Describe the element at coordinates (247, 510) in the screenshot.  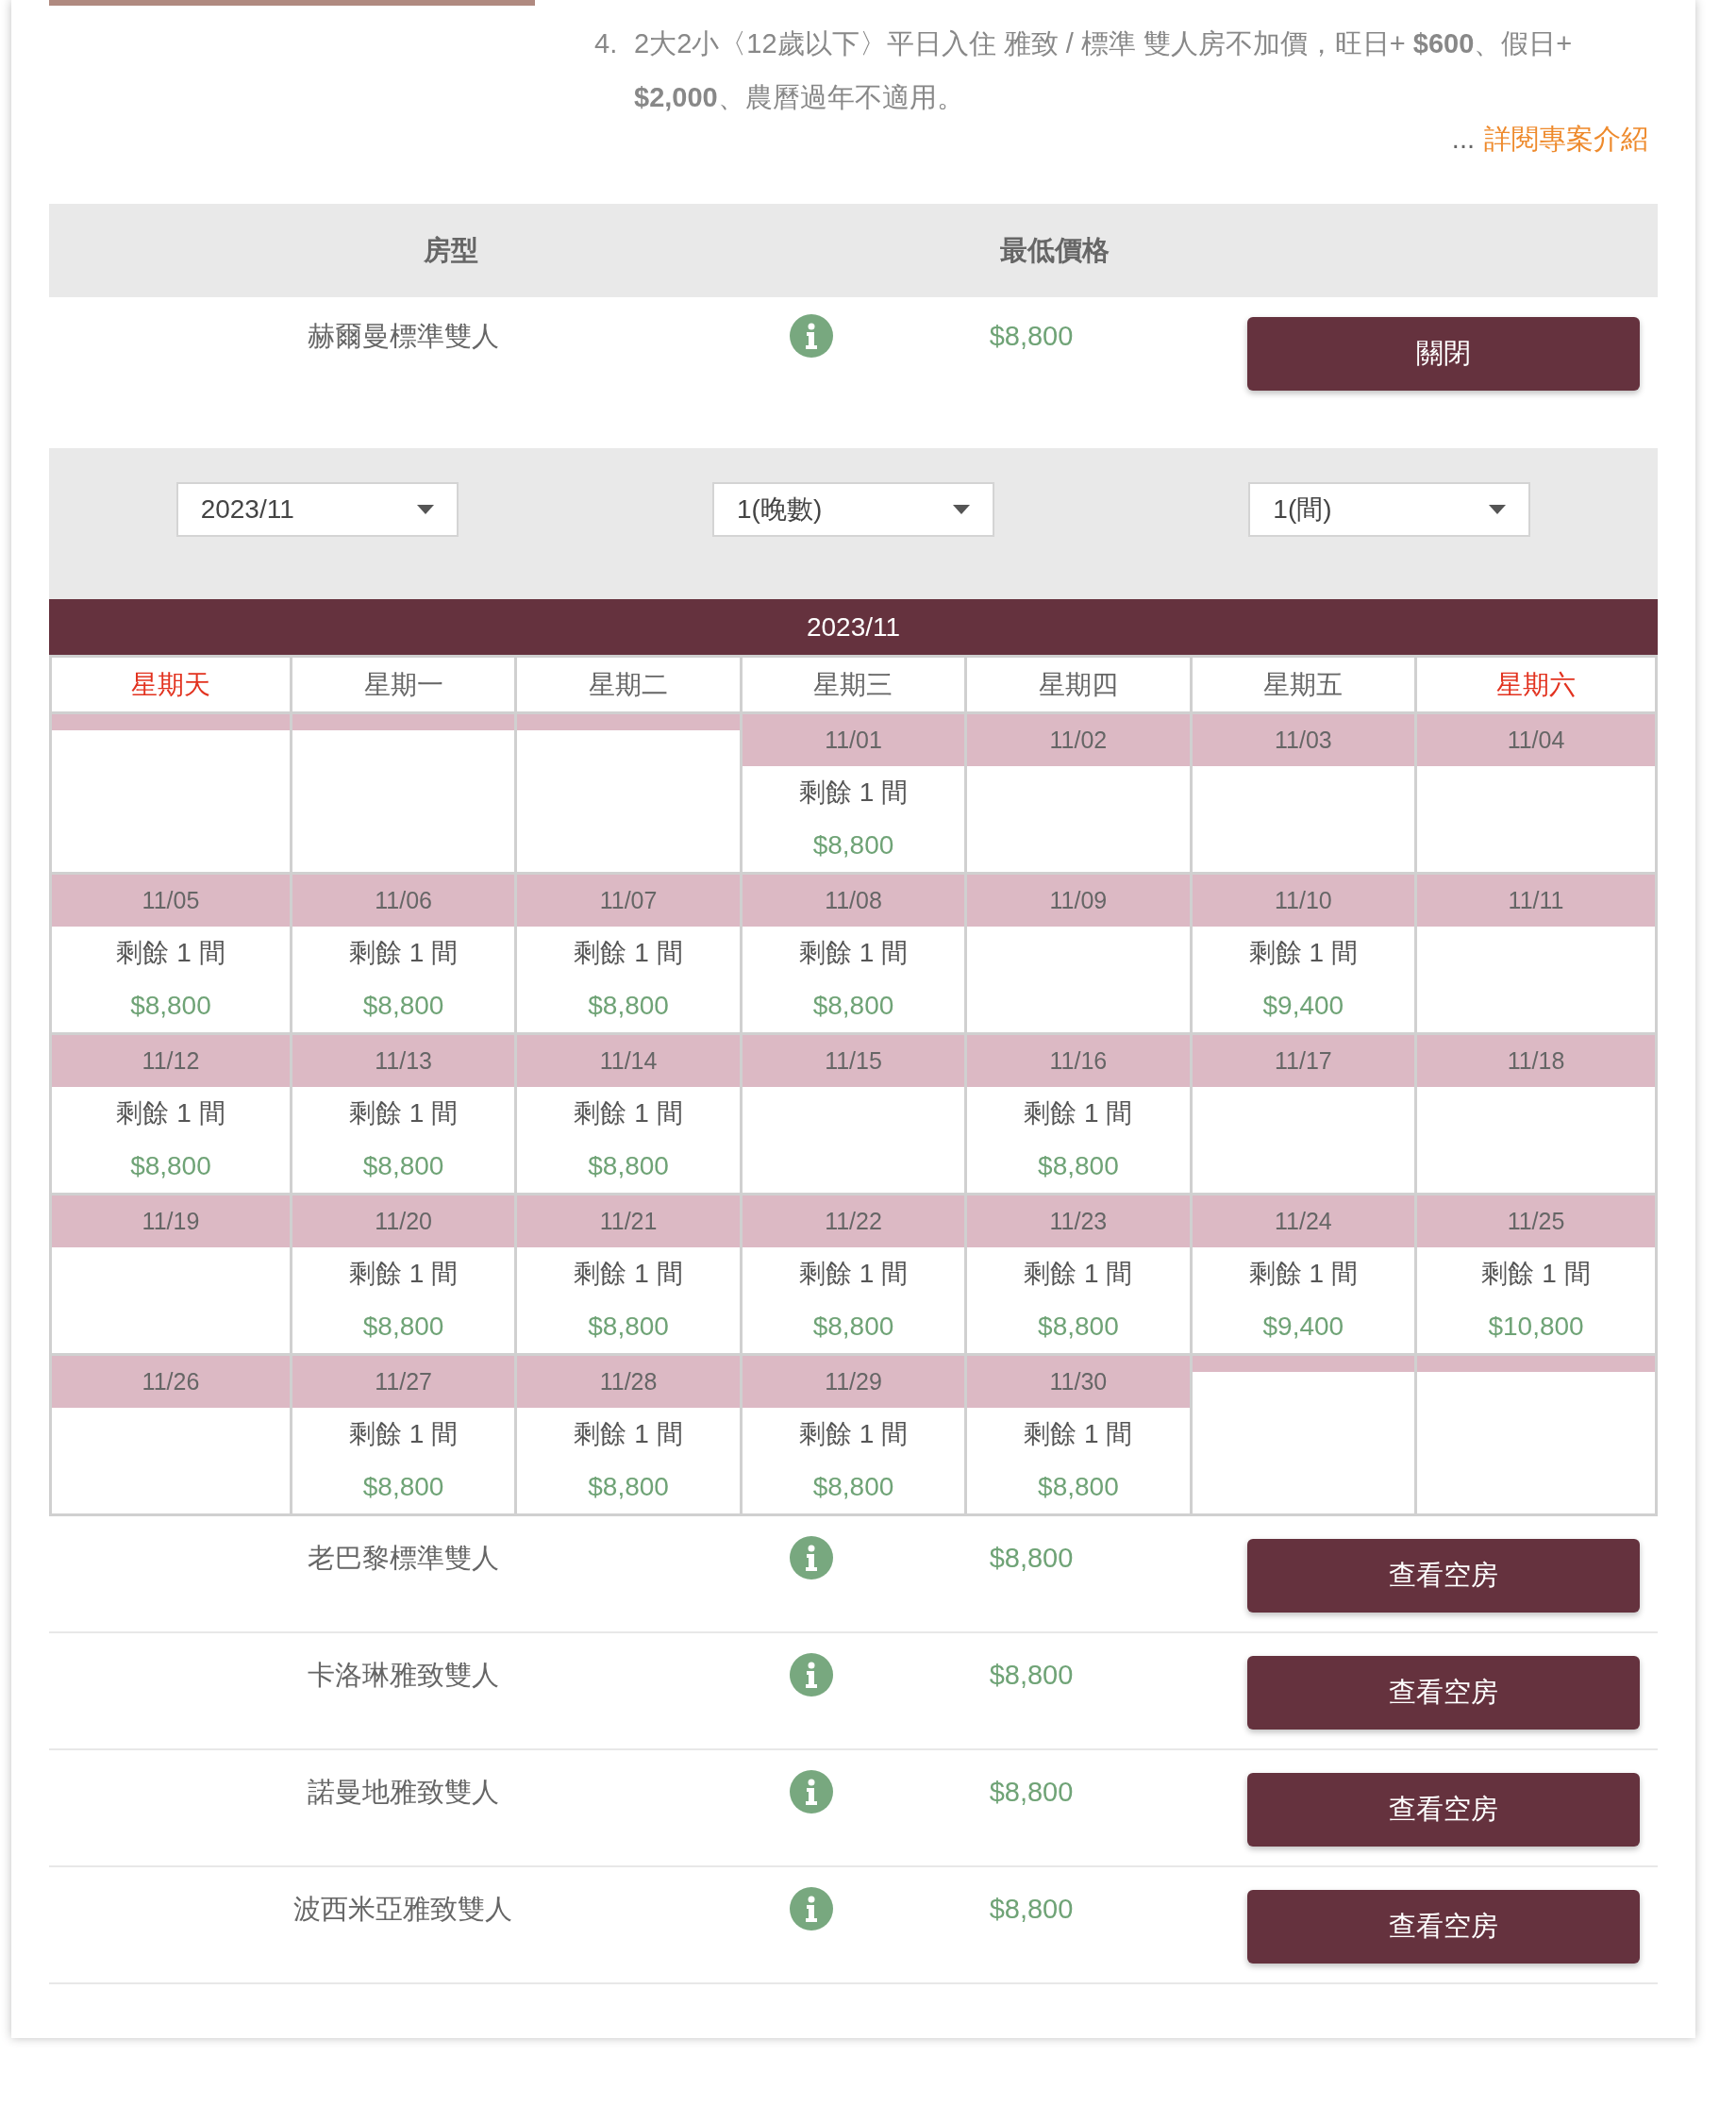
I see `select-value: 2023/11` at that location.